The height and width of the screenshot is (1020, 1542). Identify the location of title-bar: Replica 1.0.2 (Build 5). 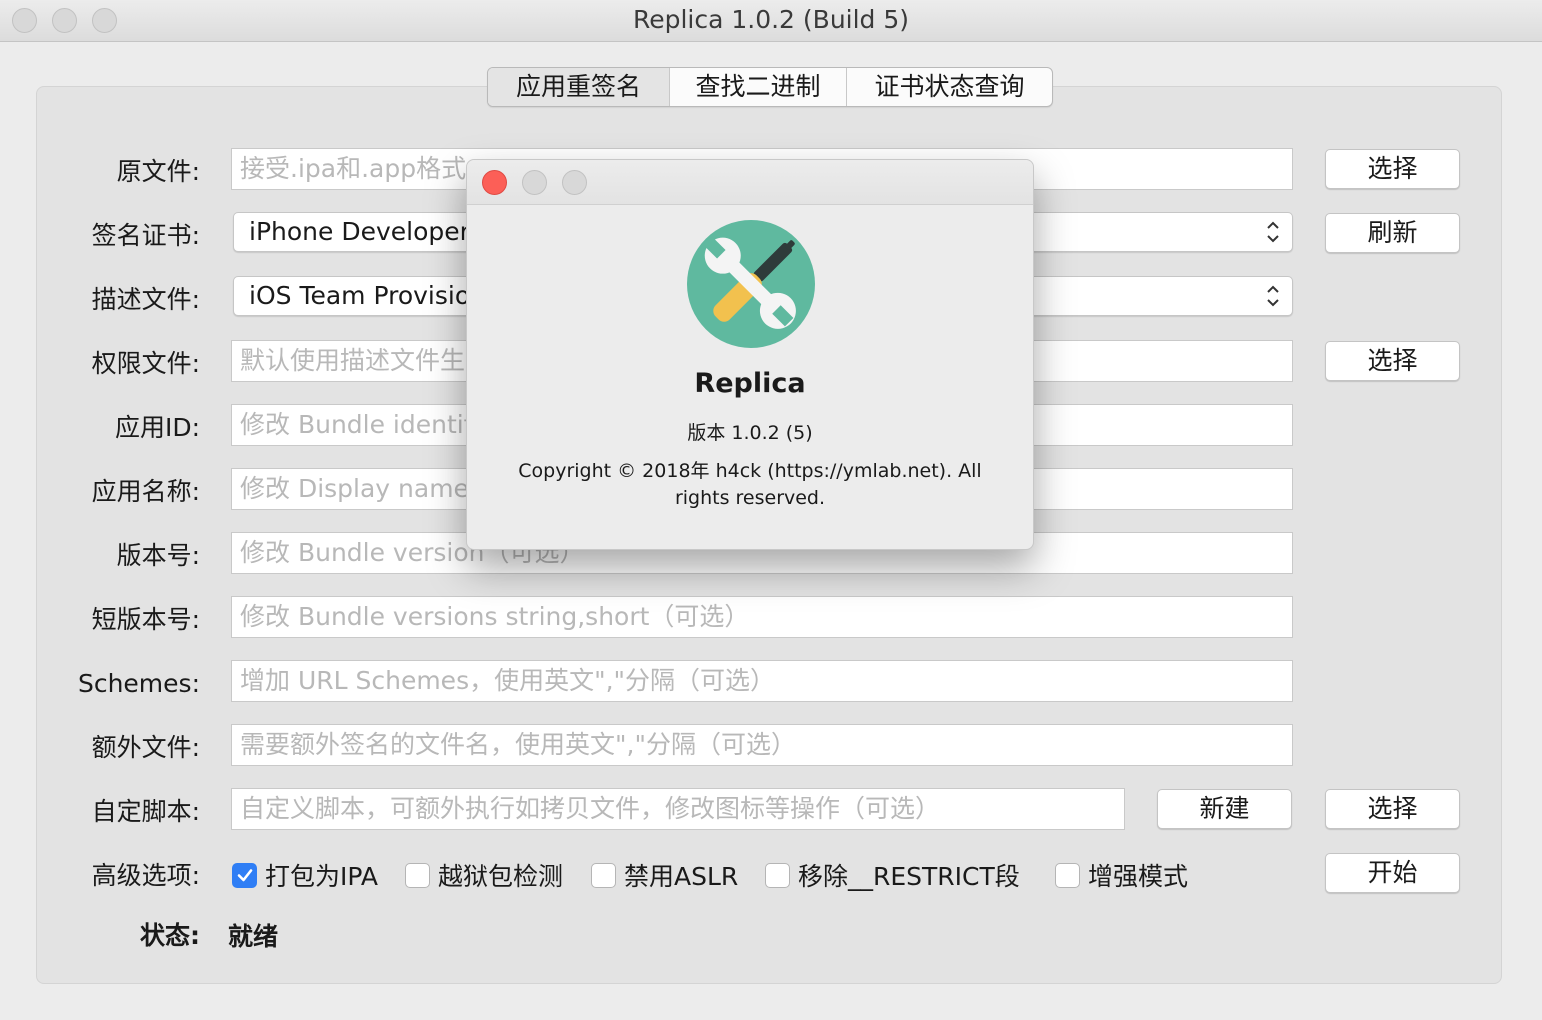
(771, 21).